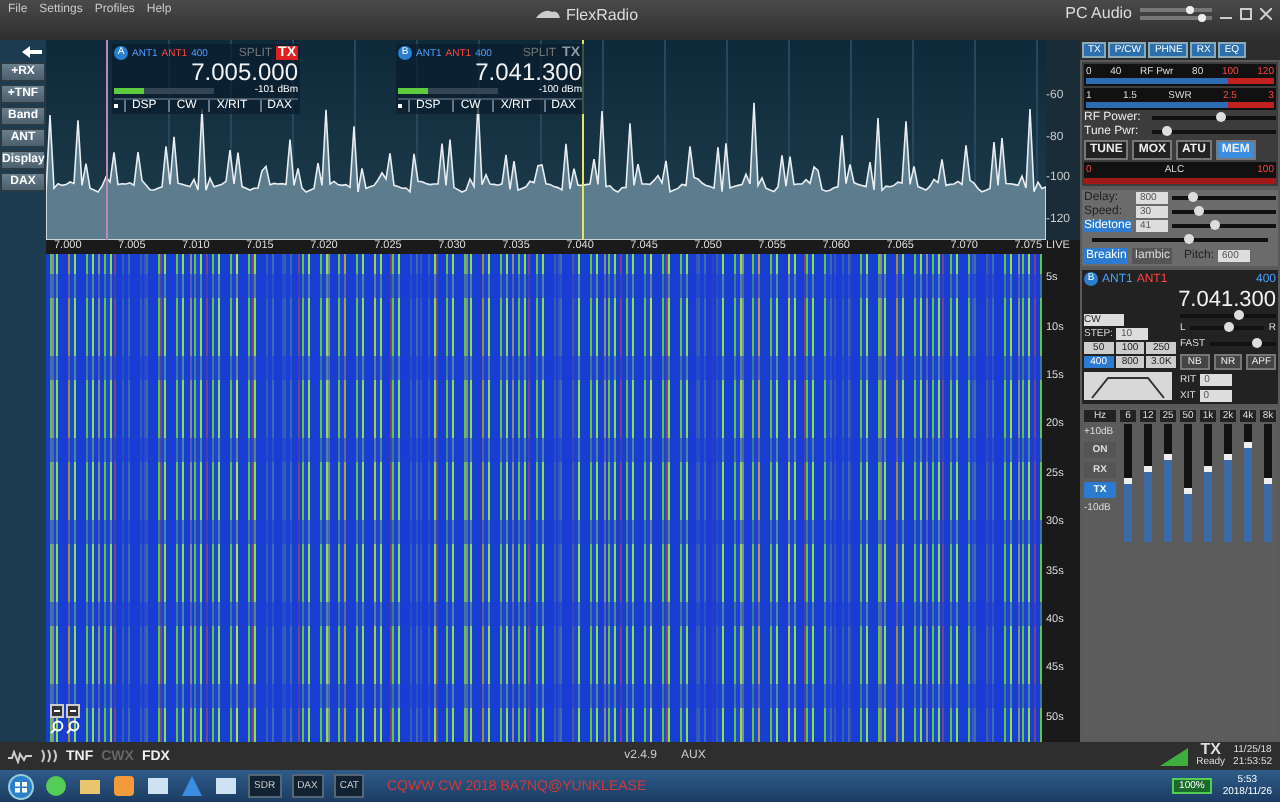 The height and width of the screenshot is (802, 1280). Describe the element at coordinates (1210, 750) in the screenshot. I see `tx-status-label: TX` at that location.